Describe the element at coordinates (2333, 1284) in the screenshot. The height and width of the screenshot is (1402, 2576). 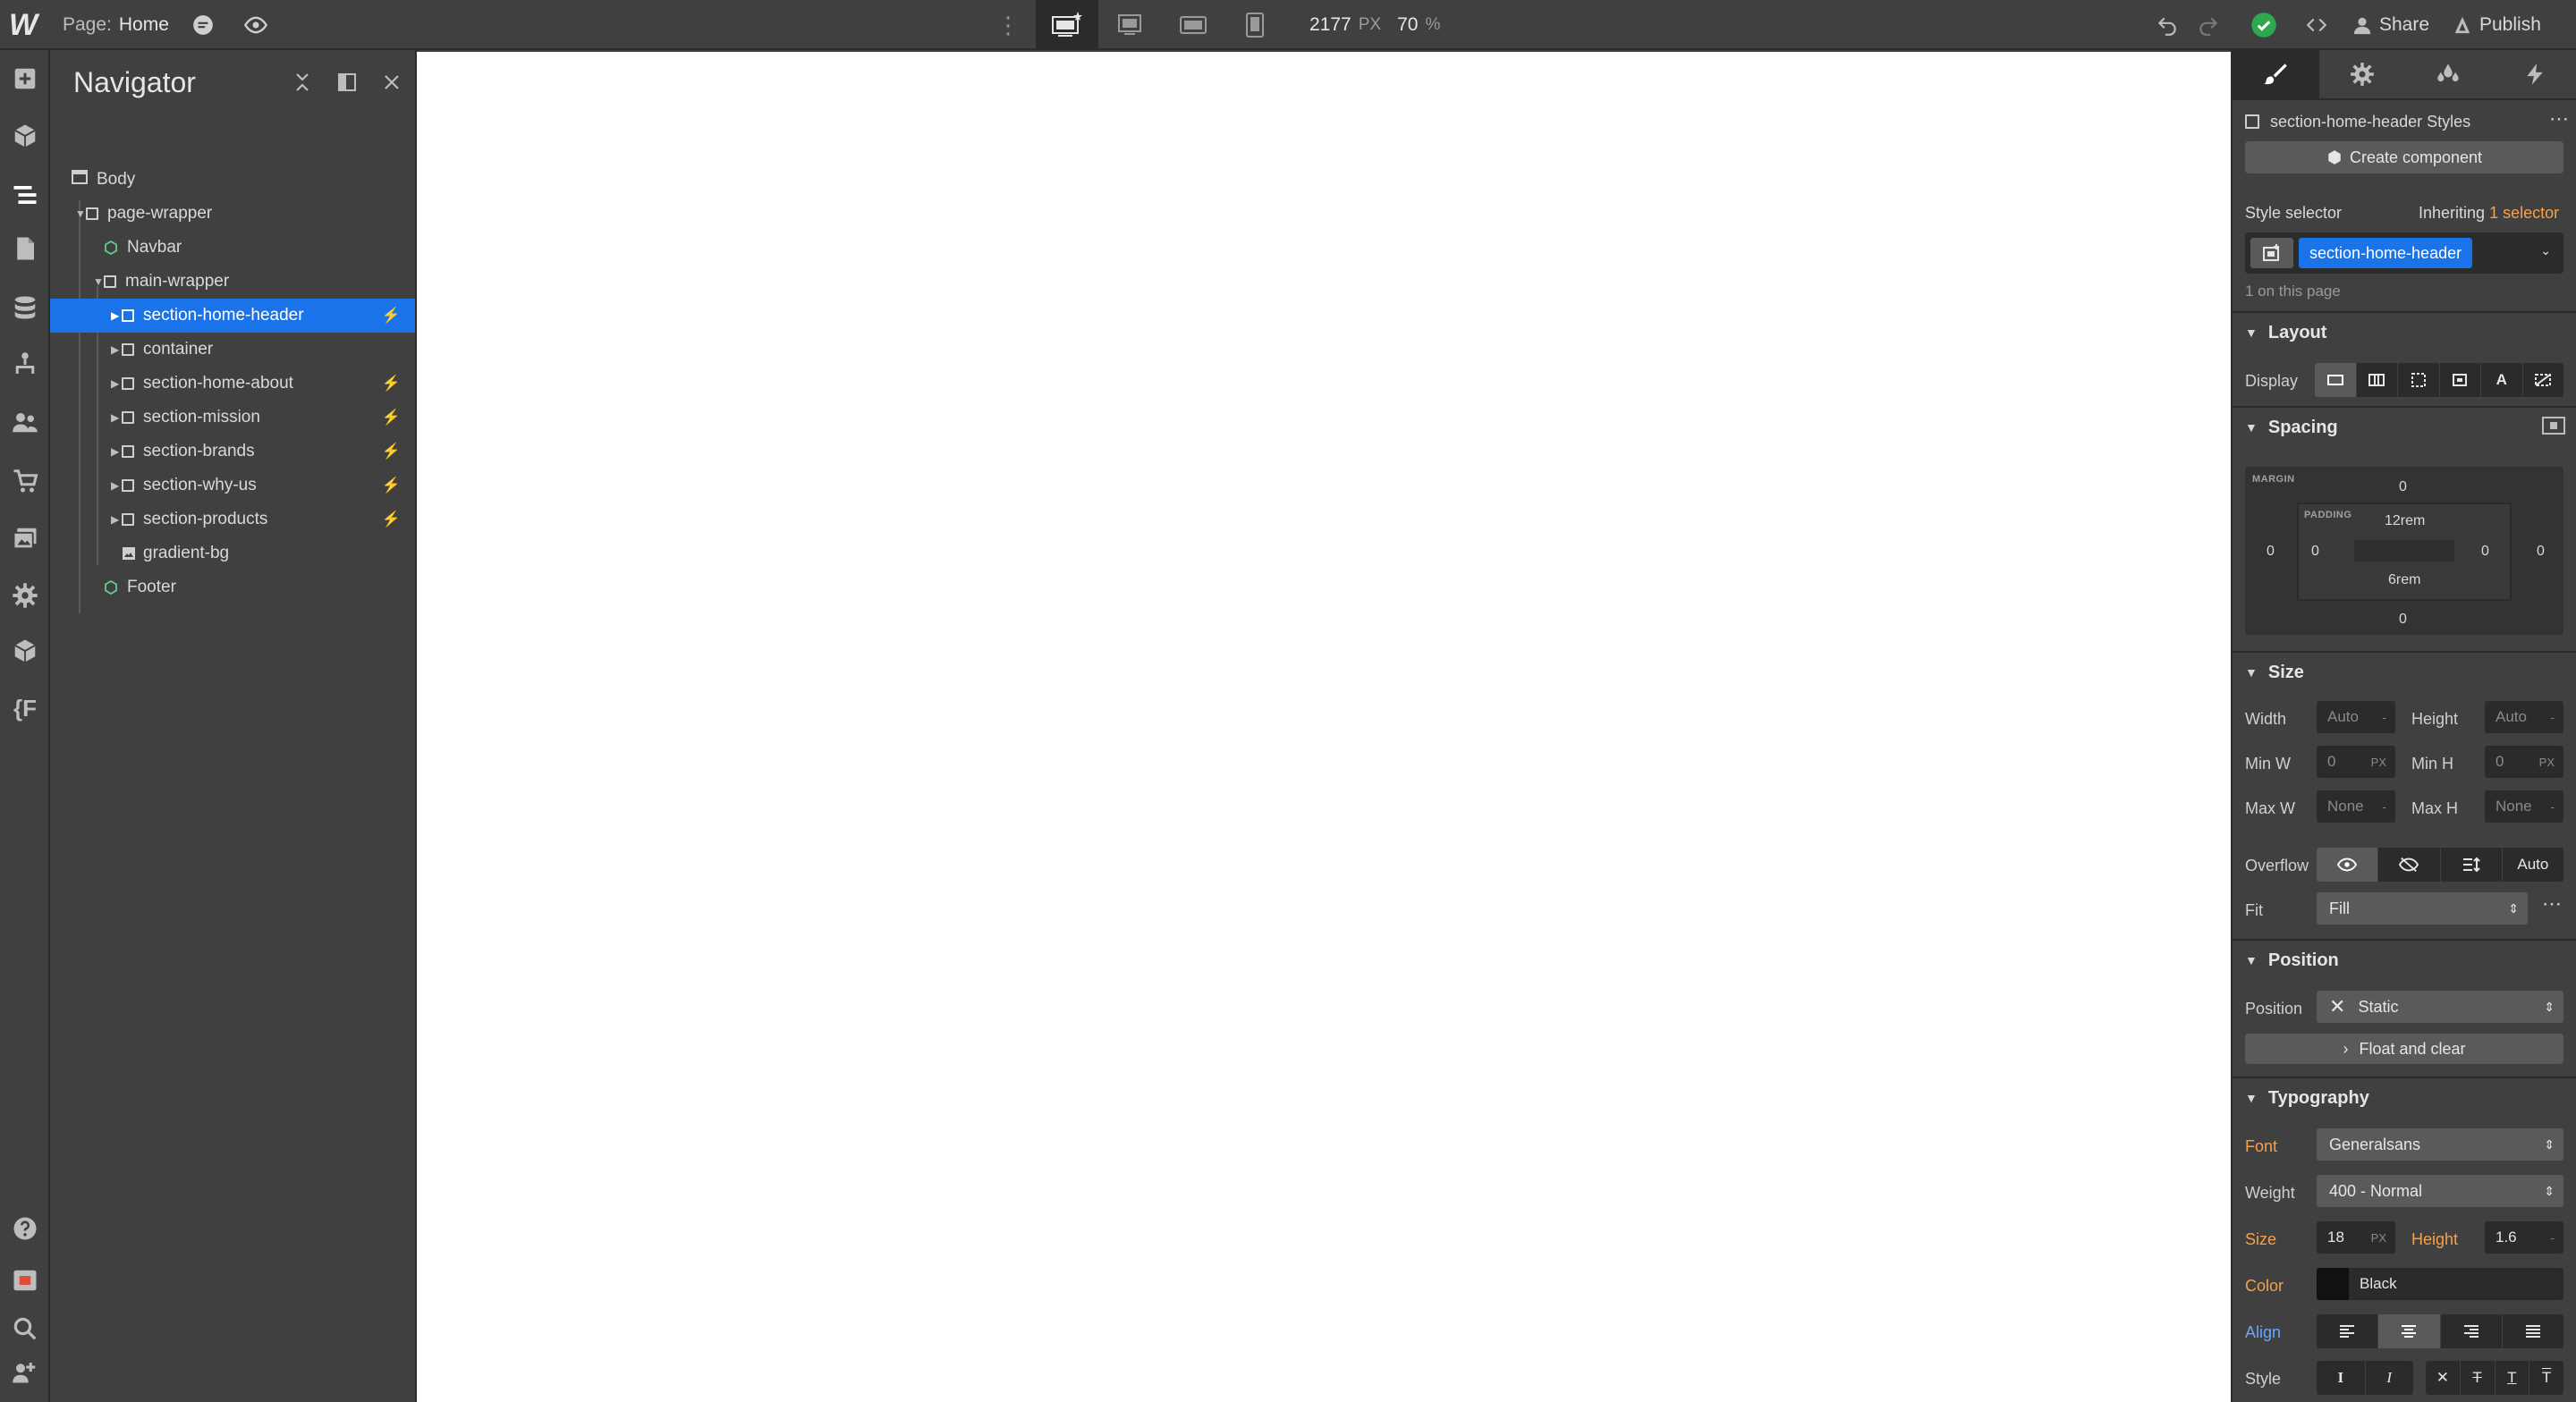
I see `color-swatch` at that location.